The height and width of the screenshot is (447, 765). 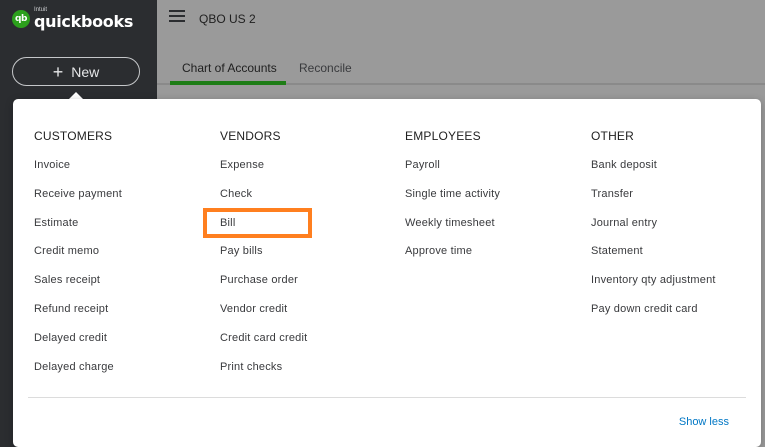 What do you see at coordinates (21, 18) in the screenshot?
I see `quickbooks-logo-icon: qb` at bounding box center [21, 18].